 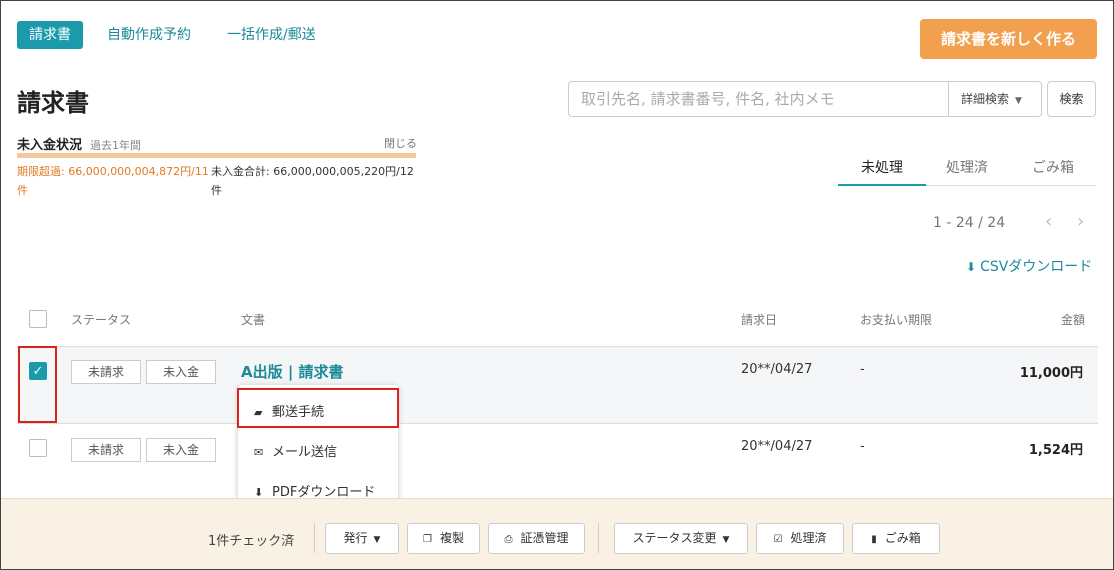 I want to click on nav-tab-auto-schedule: 自動作成予約, so click(x=149, y=35).